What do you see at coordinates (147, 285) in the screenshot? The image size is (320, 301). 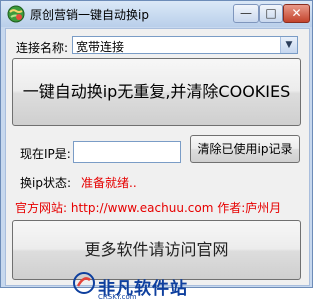 I see `watermark: 非凡软件站 CRSKY.com` at bounding box center [147, 285].